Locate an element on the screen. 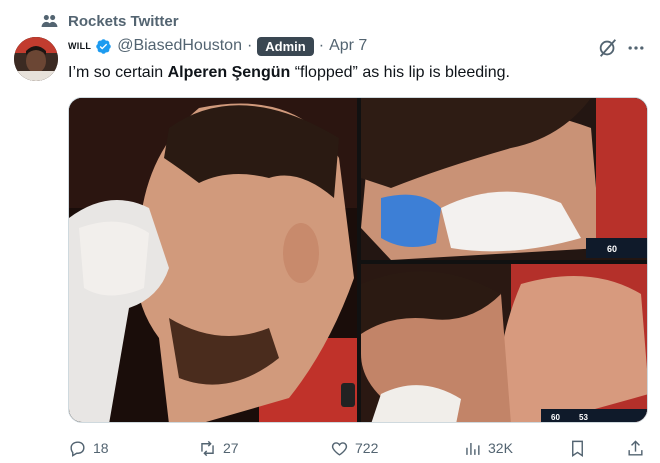  views-button: 32K is located at coordinates (488, 448).